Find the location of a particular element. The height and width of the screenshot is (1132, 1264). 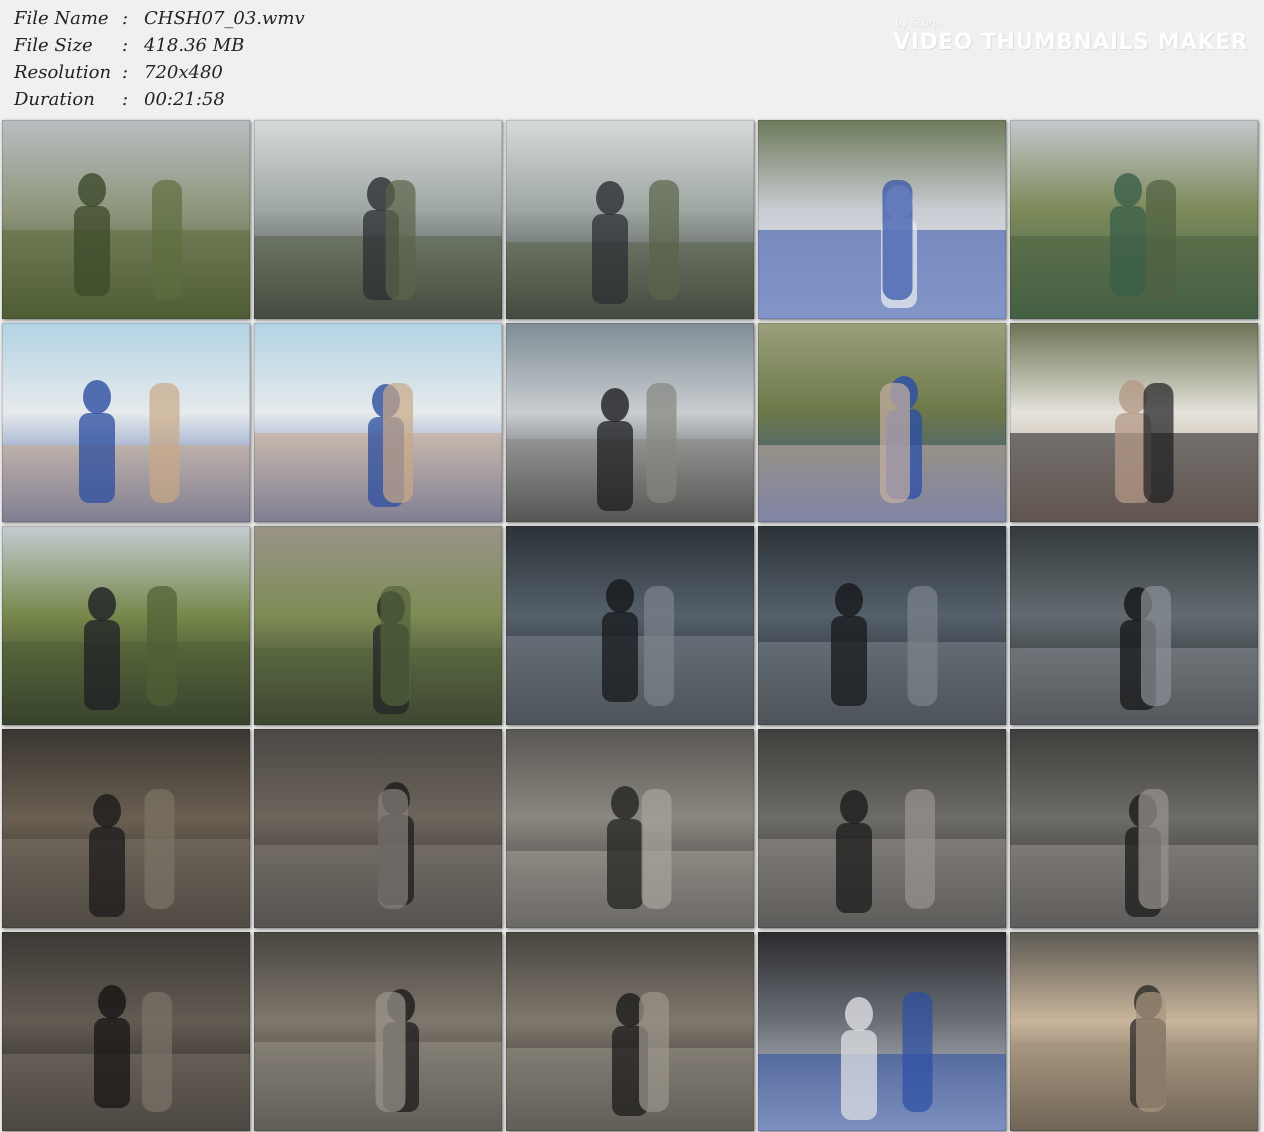

brand-watermark: by Scorp VIDEO THUMBNAILS MAKER is located at coordinates (1070, 37).